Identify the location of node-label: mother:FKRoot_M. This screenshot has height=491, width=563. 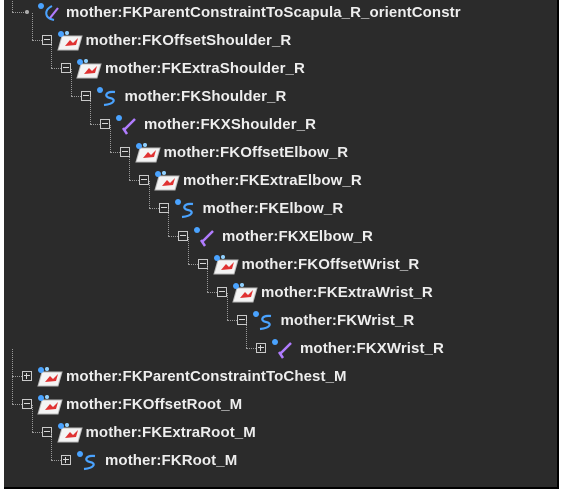
(171, 460).